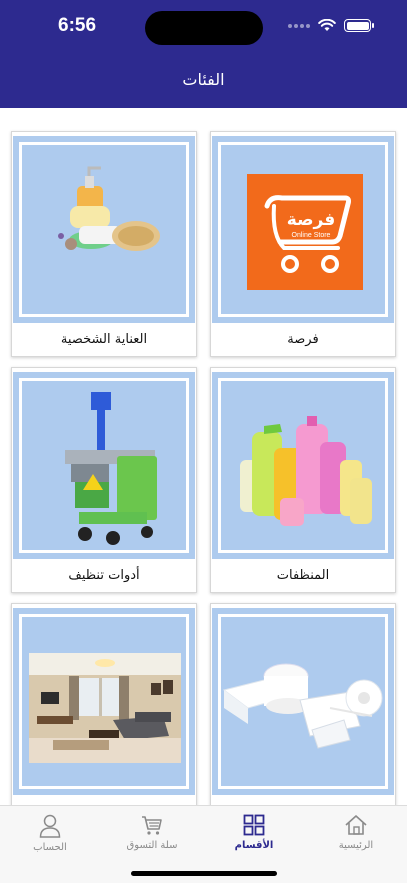 The height and width of the screenshot is (883, 407). I want to click on forsa-logo-subtext: Online Store, so click(311, 235).